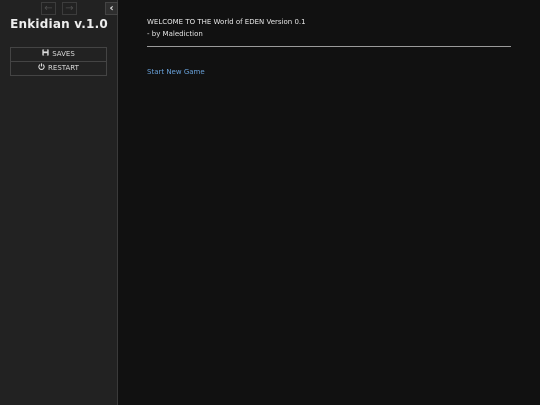 This screenshot has width=540, height=405. I want to click on author-line: - by Malediction, so click(175, 34).